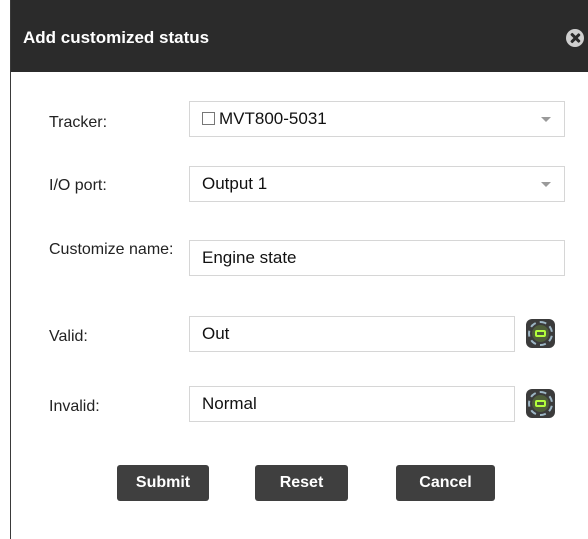 The width and height of the screenshot is (588, 539). Describe the element at coordinates (216, 333) in the screenshot. I see `valid-value: Out` at that location.